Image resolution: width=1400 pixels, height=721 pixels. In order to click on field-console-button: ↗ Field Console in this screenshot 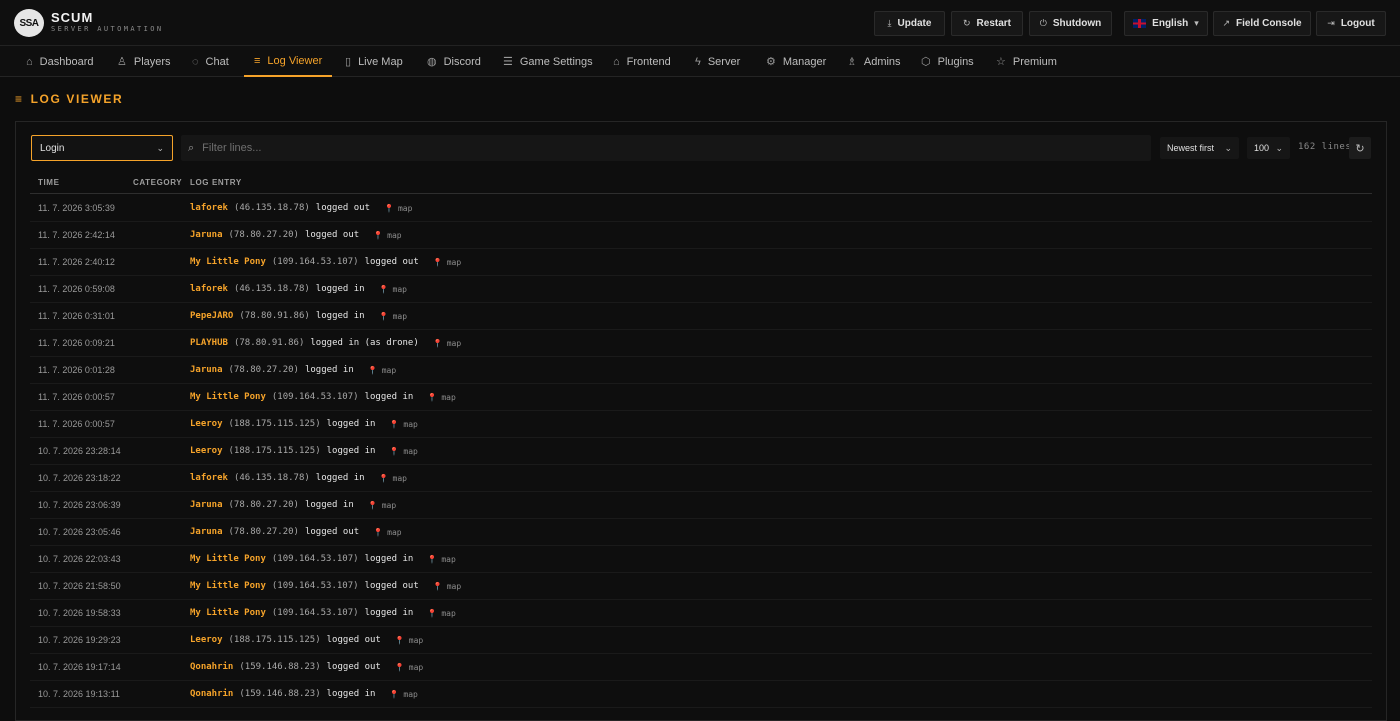, I will do `click(1262, 23)`.